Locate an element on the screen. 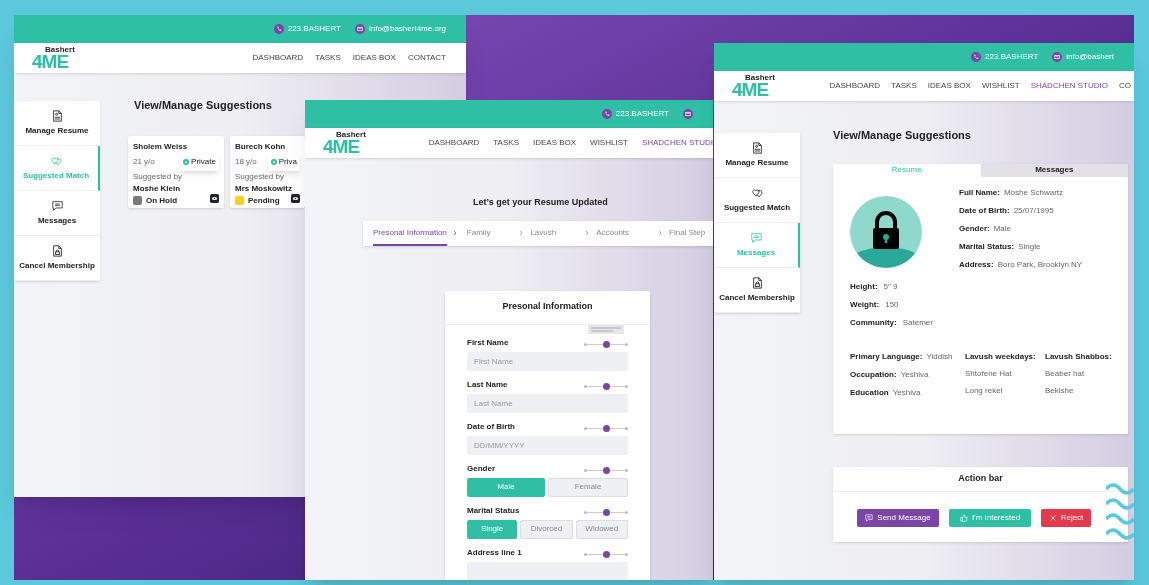  field-label: Last Name is located at coordinates (487, 384).